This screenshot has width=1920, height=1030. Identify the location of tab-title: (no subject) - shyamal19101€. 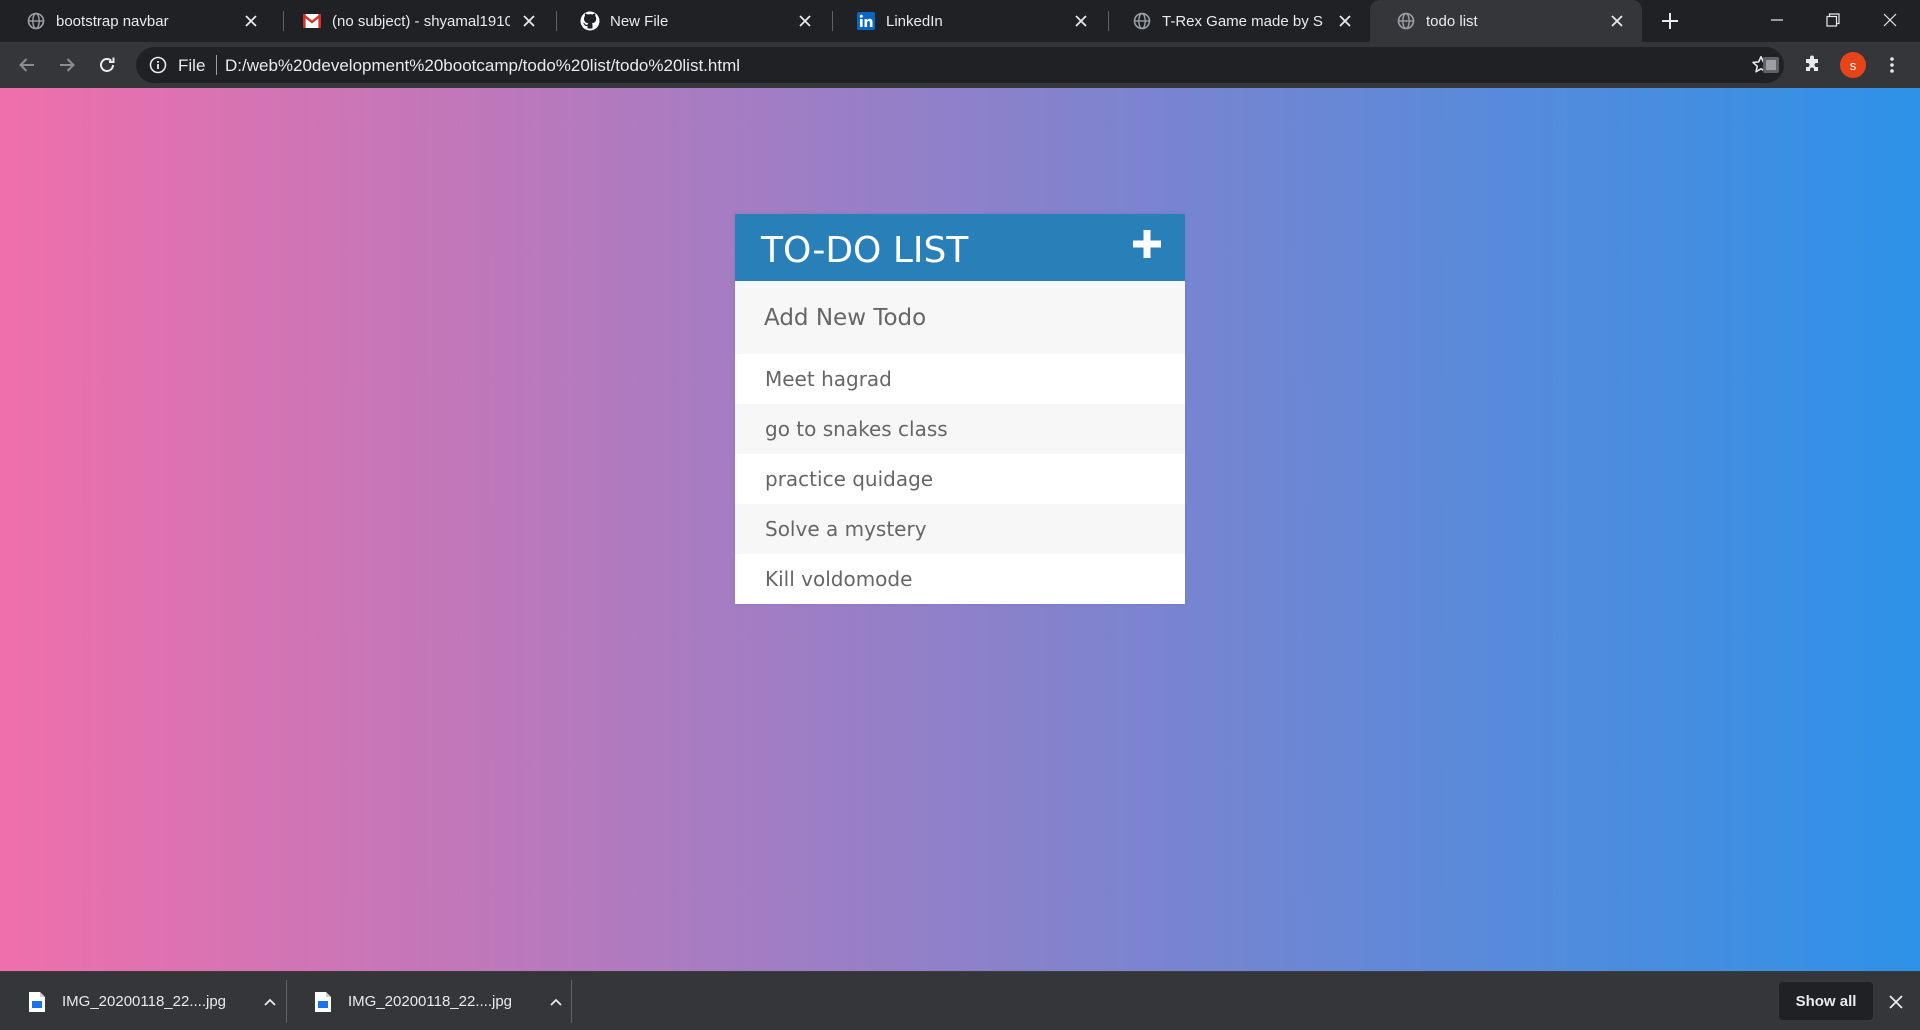
(421, 21).